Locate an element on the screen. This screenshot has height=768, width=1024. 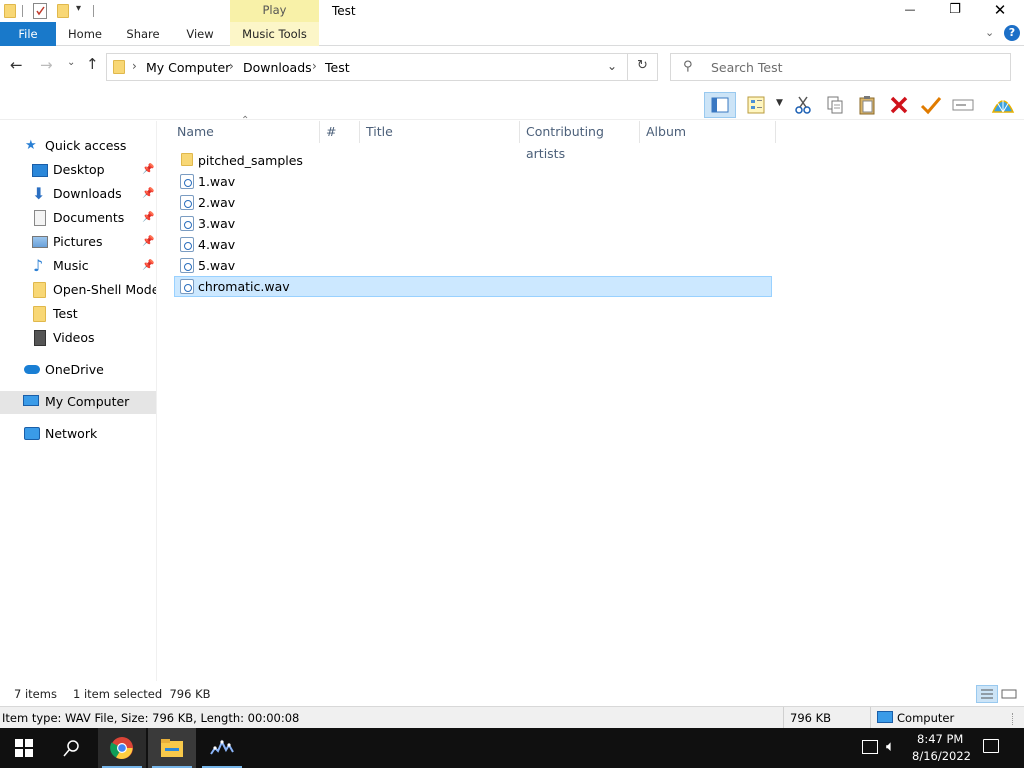
copy-icon is located at coordinates (835, 105).